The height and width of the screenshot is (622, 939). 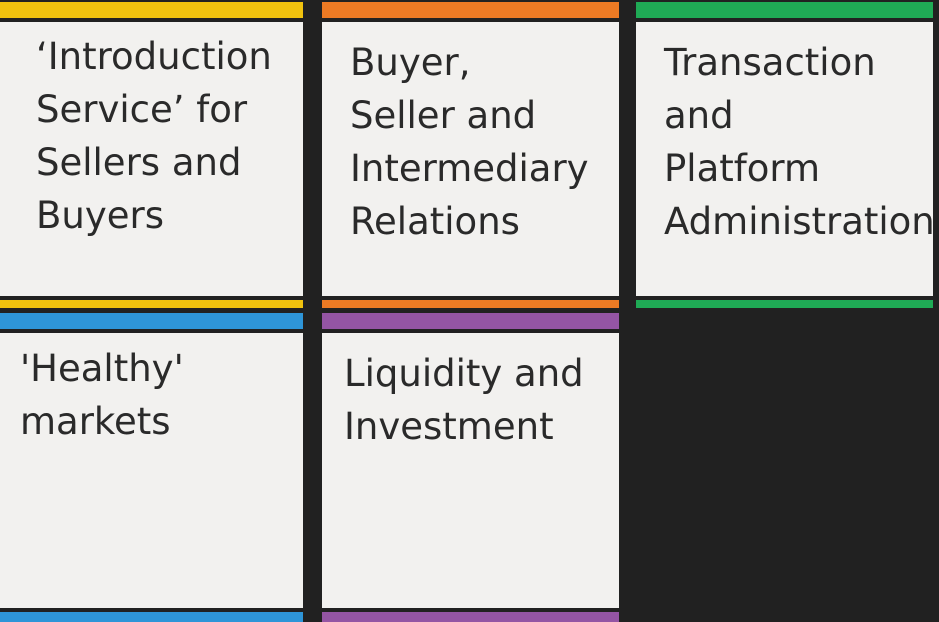 What do you see at coordinates (102, 368) in the screenshot?
I see `tile-label-line: 'Healthy'` at bounding box center [102, 368].